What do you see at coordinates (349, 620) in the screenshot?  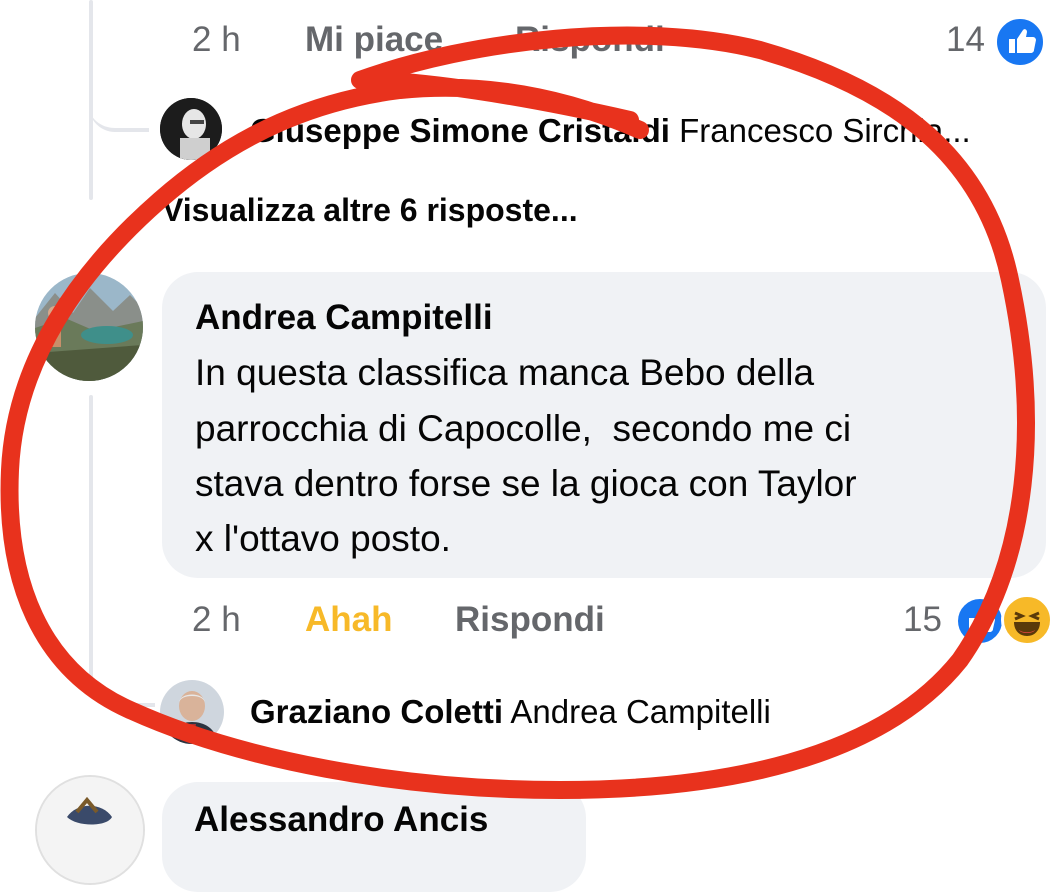 I see `haha-reaction-button: Ahah` at bounding box center [349, 620].